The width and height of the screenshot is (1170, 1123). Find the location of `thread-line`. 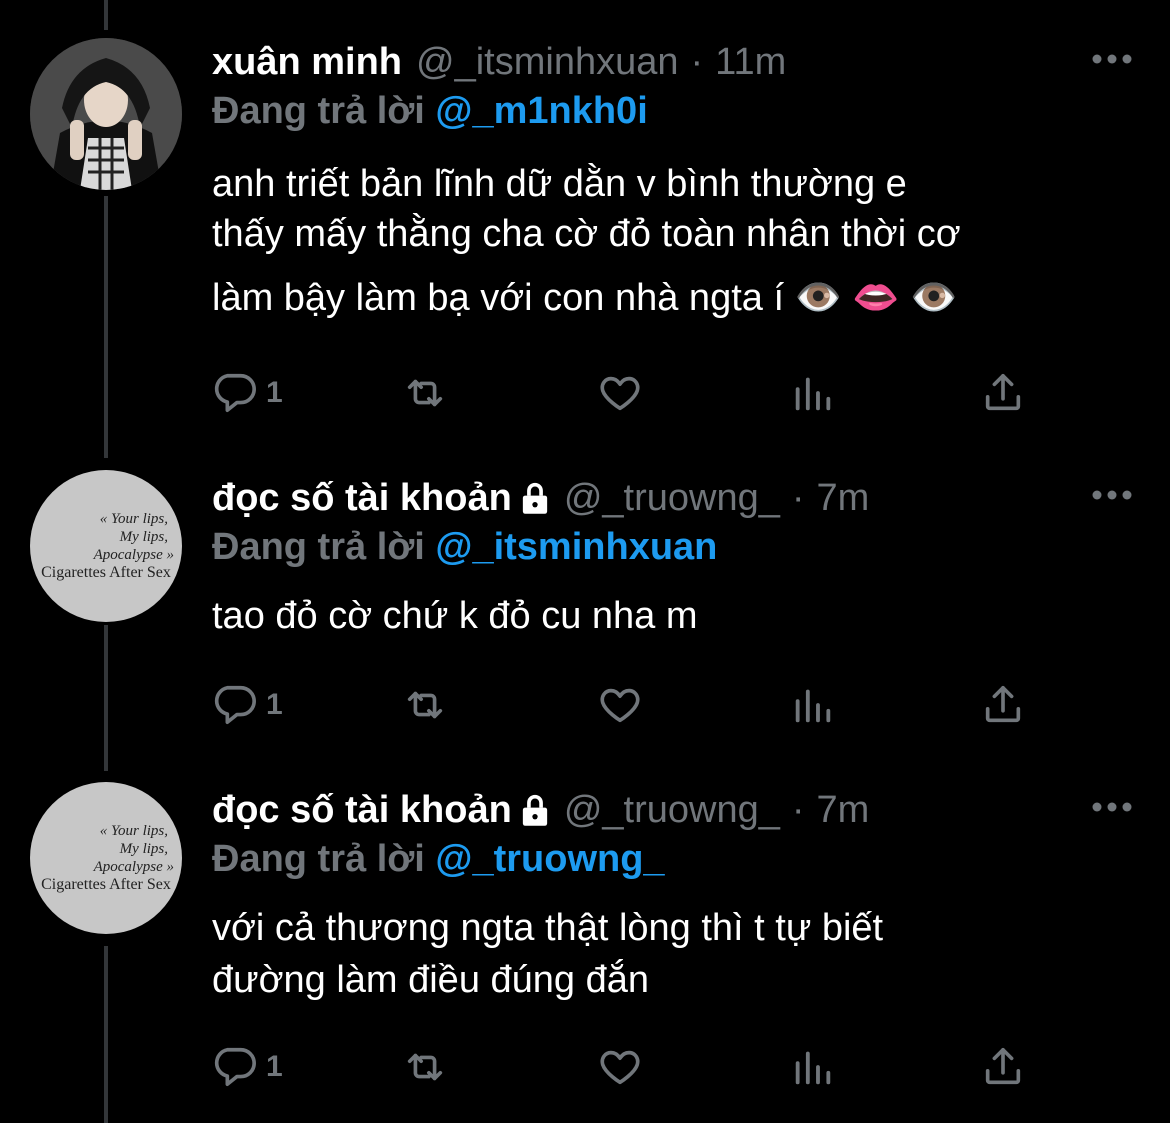

thread-line is located at coordinates (106, 15).